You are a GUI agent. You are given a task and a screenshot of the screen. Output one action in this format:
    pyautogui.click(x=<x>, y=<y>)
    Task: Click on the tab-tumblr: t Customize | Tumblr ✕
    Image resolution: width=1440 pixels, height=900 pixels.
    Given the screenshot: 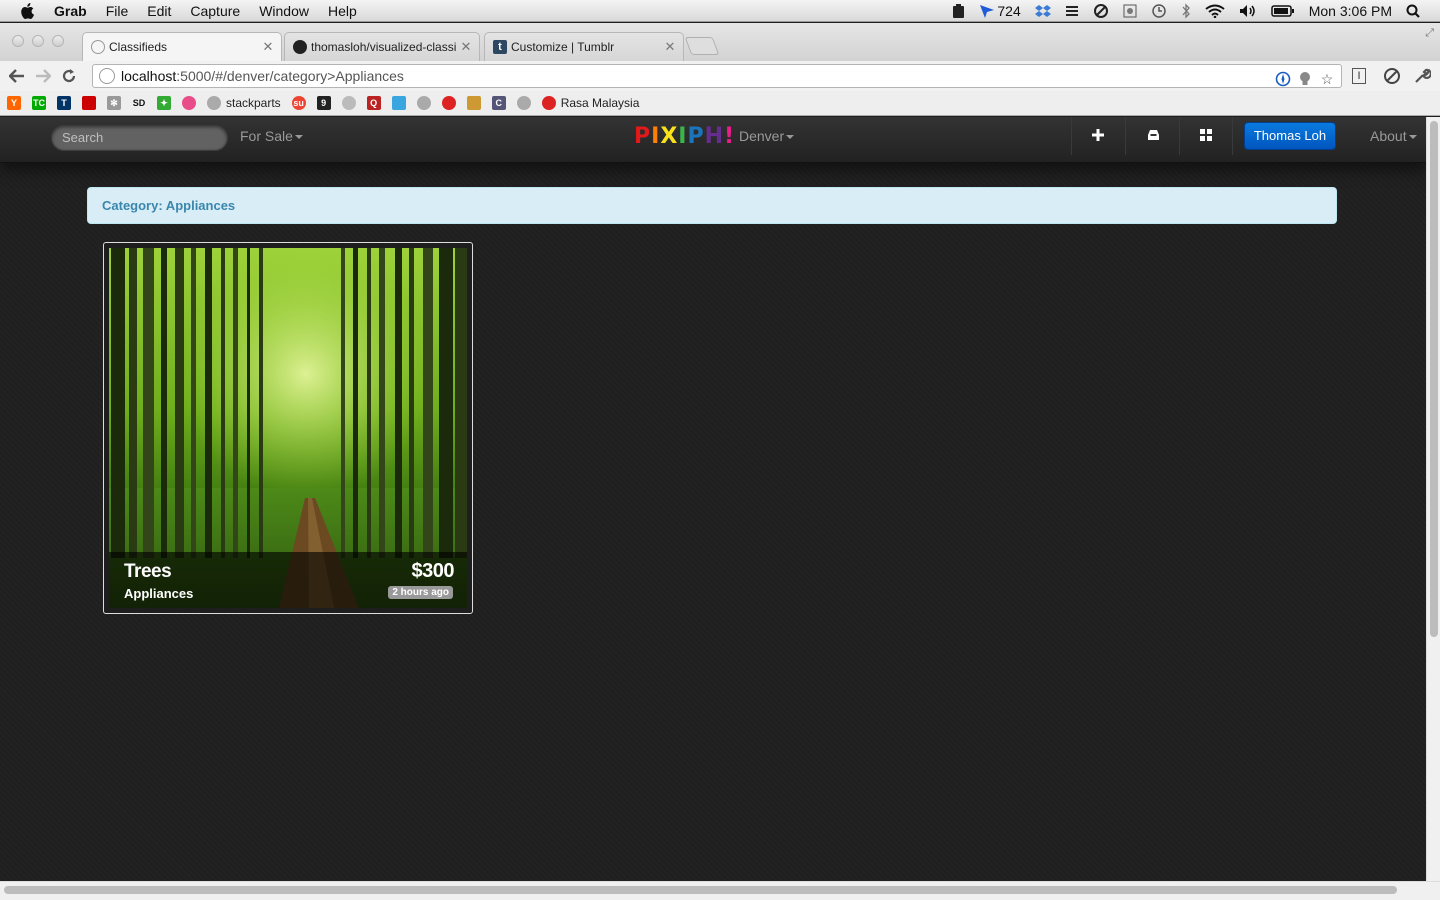 What is the action you would take?
    pyautogui.click(x=584, y=46)
    